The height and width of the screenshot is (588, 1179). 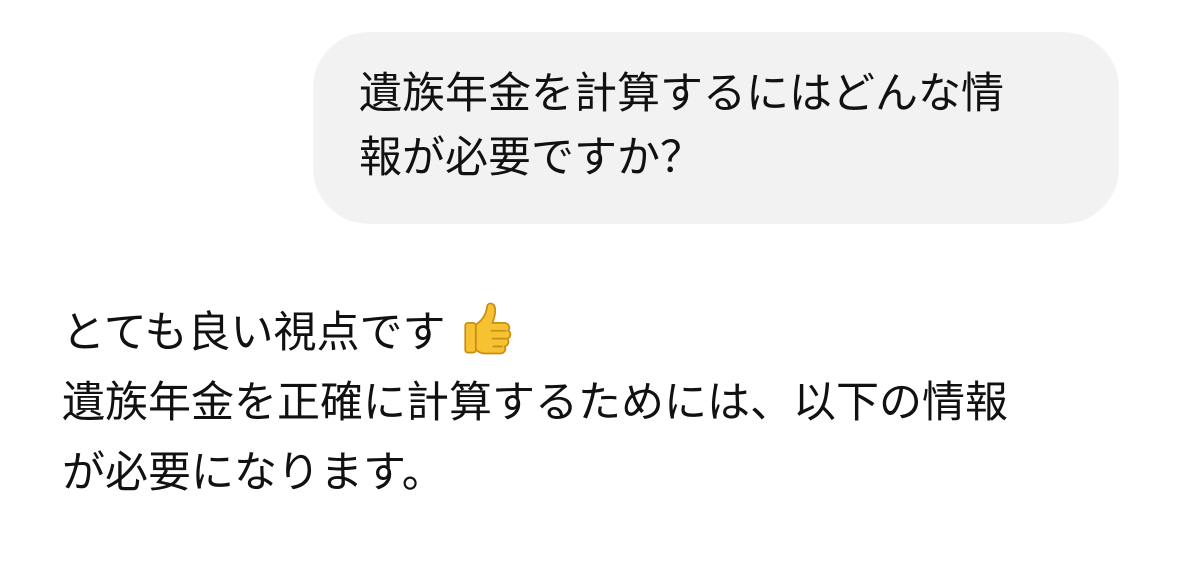 What do you see at coordinates (531, 158) in the screenshot?
I see `user-message-line: 報が必要ですか？` at bounding box center [531, 158].